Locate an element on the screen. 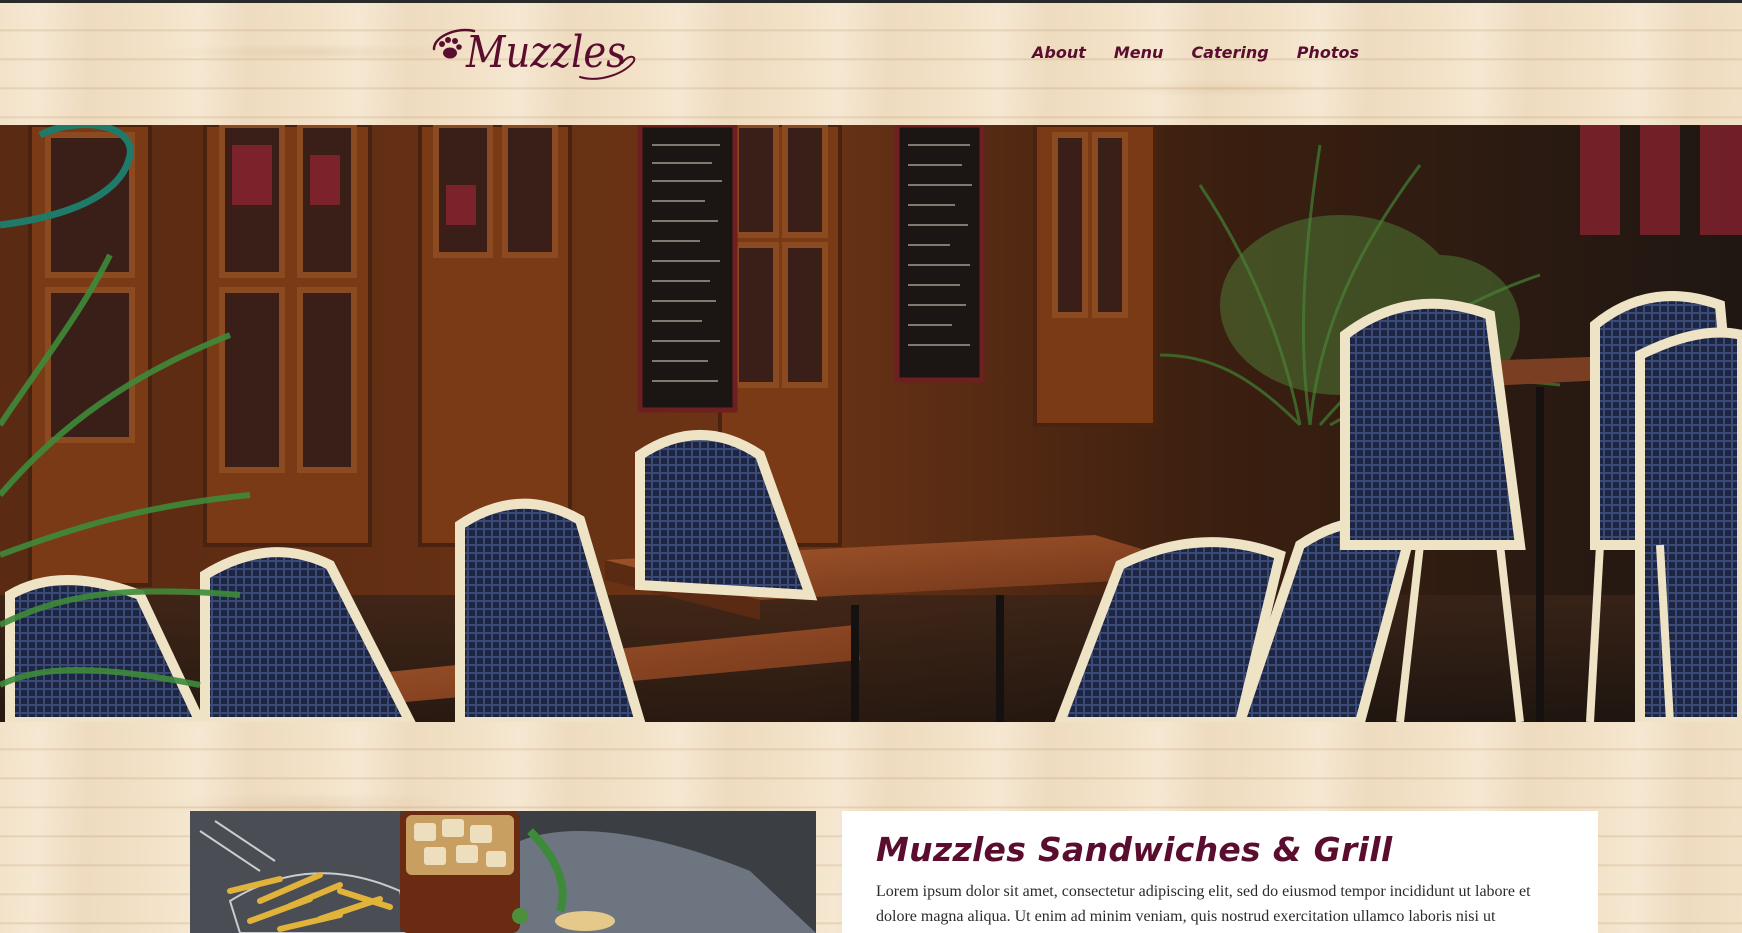 This screenshot has width=1742, height=933. nav-photos: Photos is located at coordinates (1328, 52).